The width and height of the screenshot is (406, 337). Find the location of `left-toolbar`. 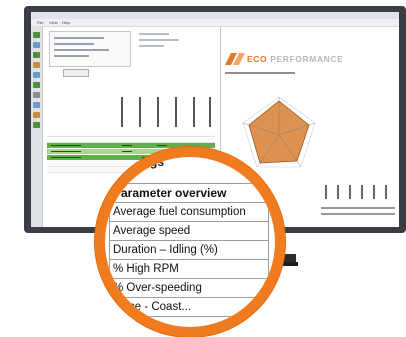

left-toolbar is located at coordinates (37, 126).